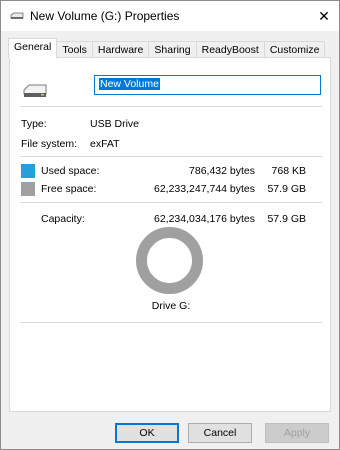  Describe the element at coordinates (288, 171) in the screenshot. I see `used-space-size: 768 KB` at that location.